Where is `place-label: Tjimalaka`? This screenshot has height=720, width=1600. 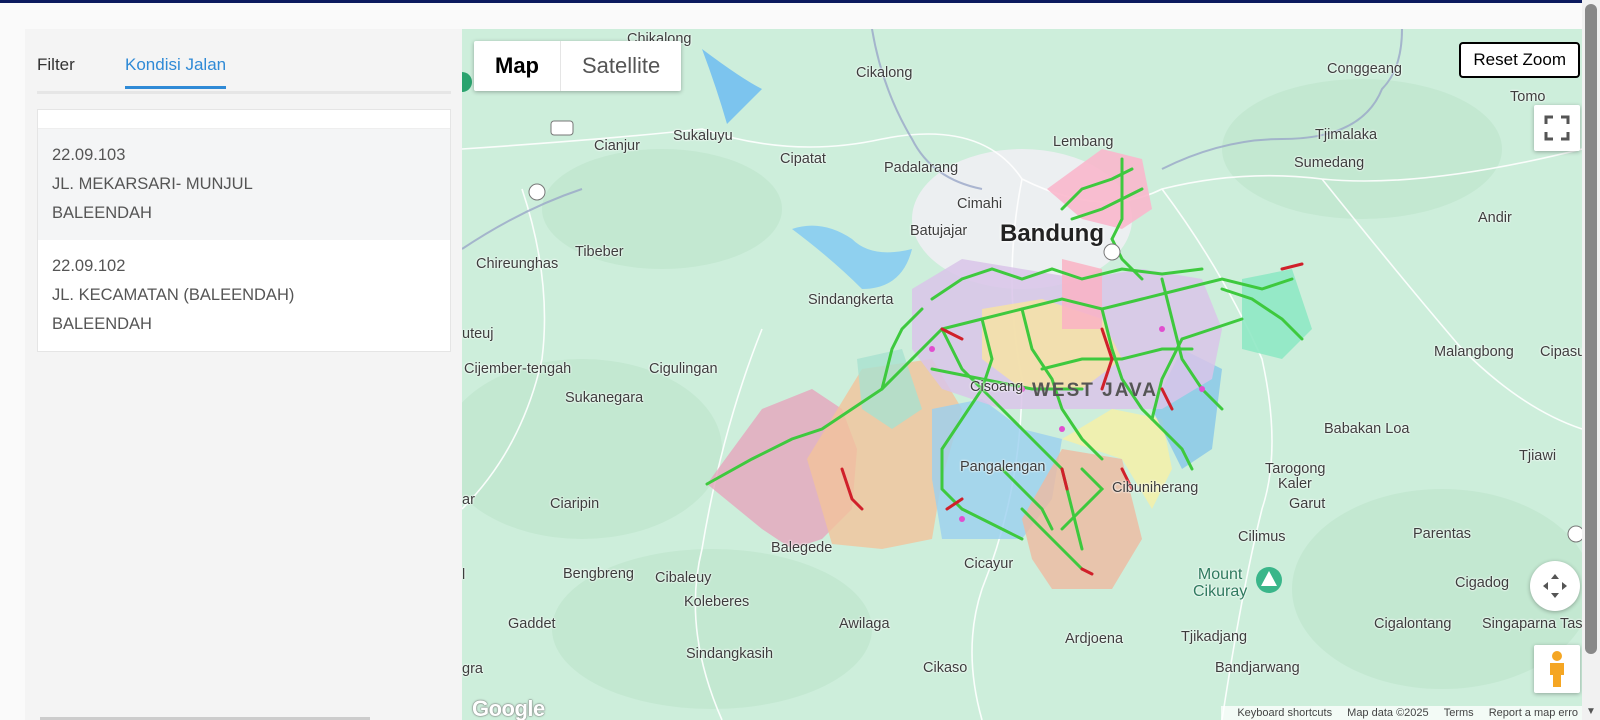
place-label: Tjimalaka is located at coordinates (1346, 135).